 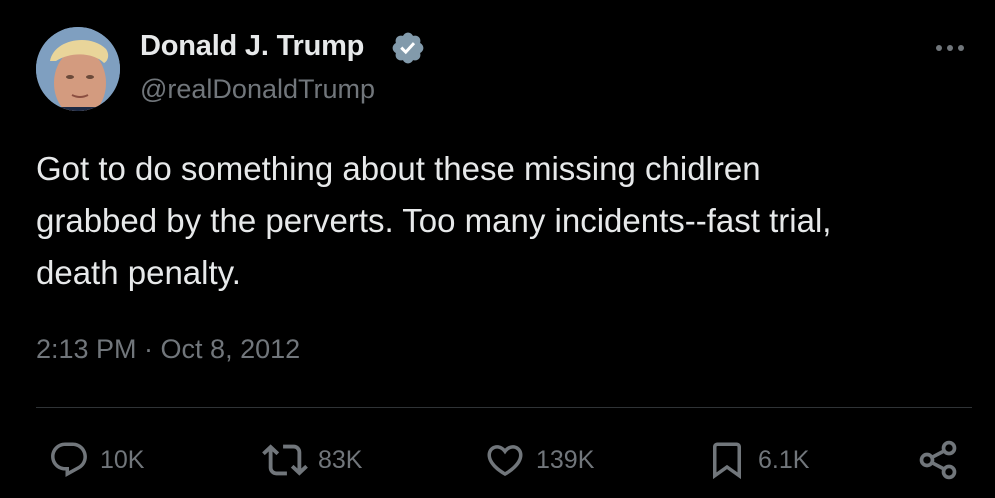 What do you see at coordinates (727, 461) in the screenshot?
I see `bookmark-icon` at bounding box center [727, 461].